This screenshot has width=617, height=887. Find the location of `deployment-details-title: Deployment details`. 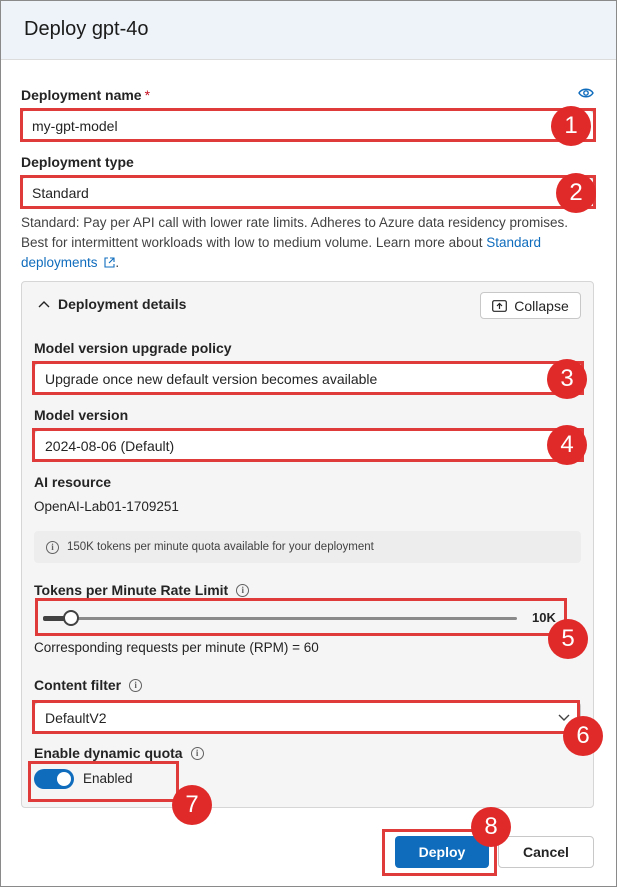

deployment-details-title: Deployment details is located at coordinates (122, 304).